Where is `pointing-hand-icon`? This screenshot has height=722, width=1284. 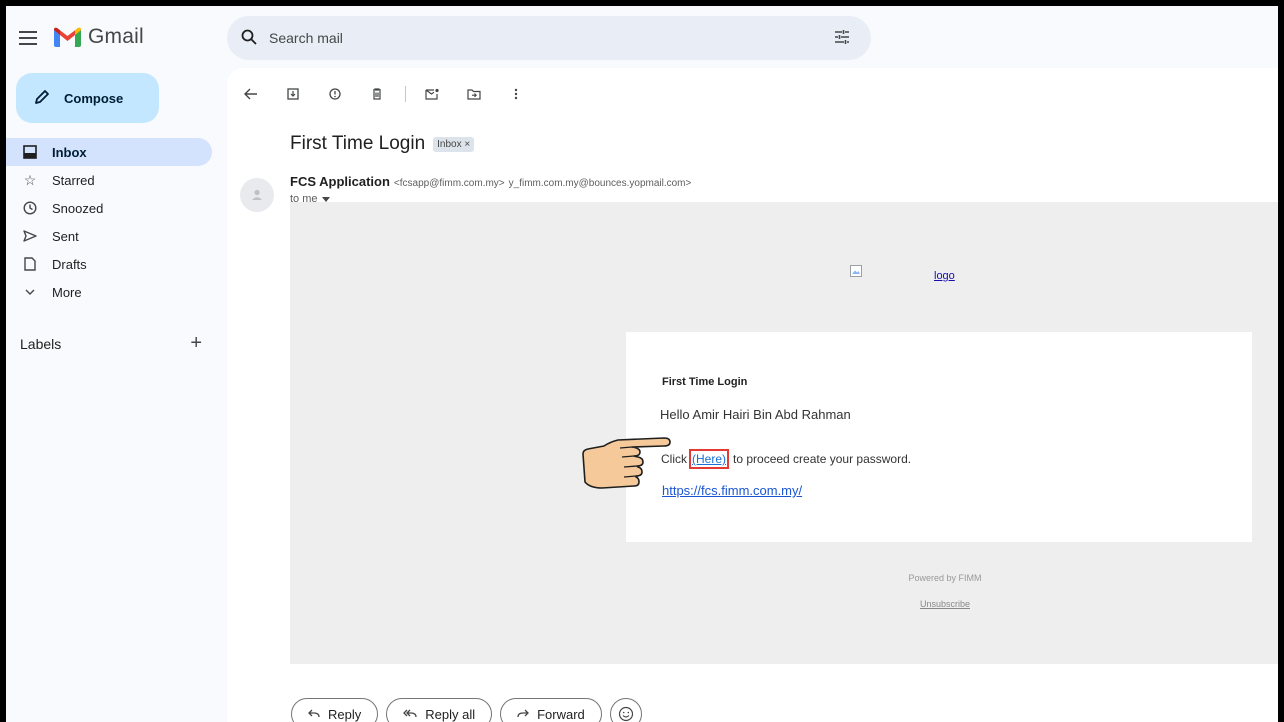 pointing-hand-icon is located at coordinates (626, 463).